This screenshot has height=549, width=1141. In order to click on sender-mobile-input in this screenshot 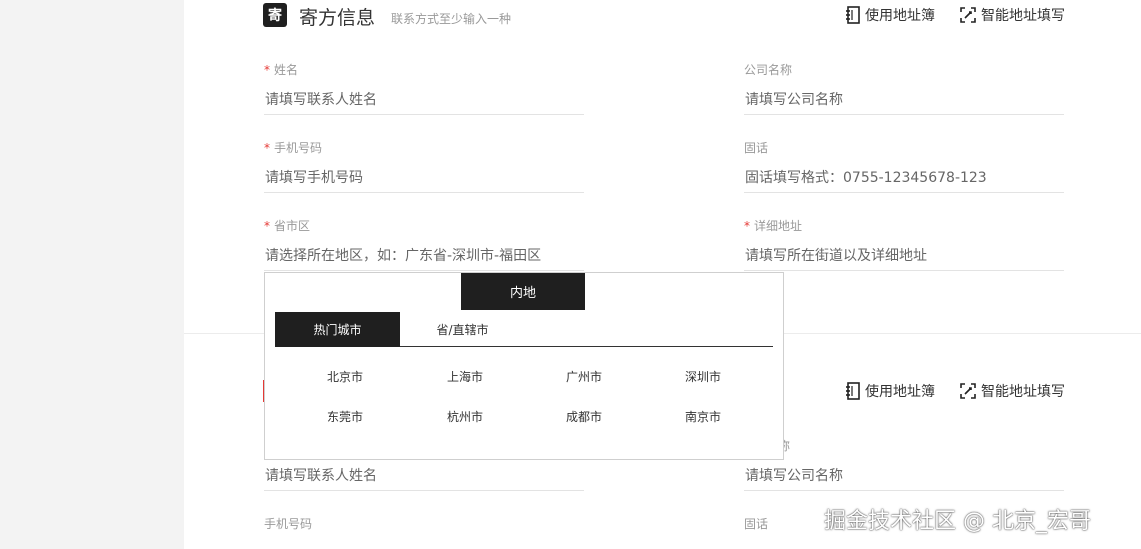, I will do `click(424, 178)`.